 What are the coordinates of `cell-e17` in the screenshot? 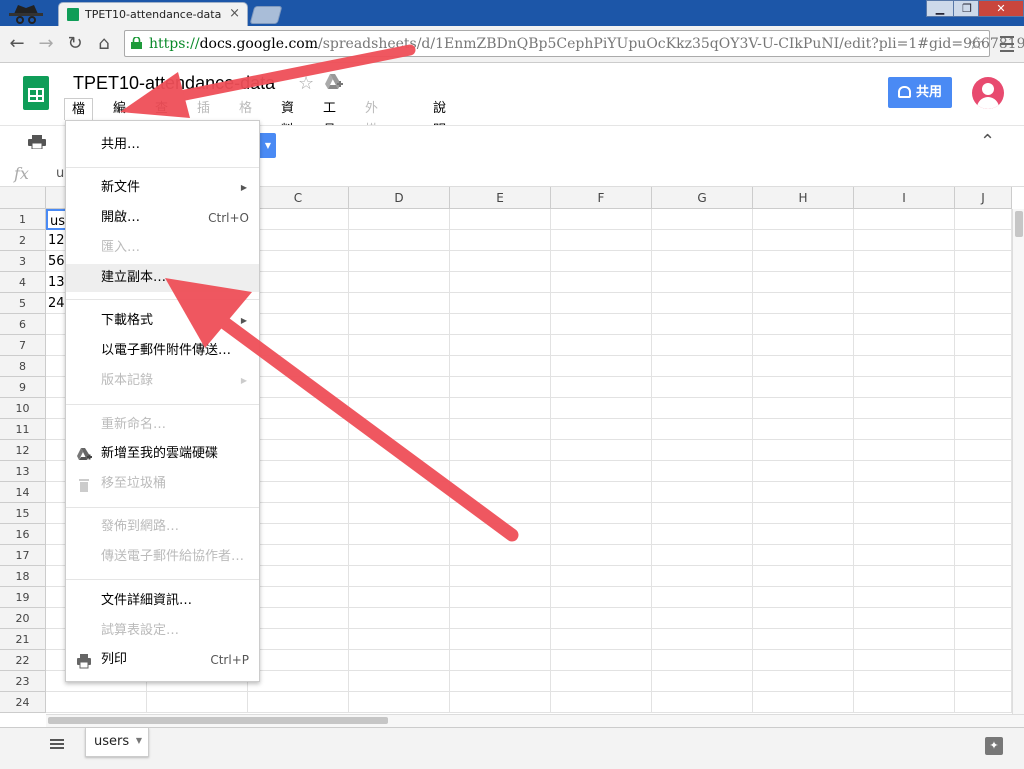 It's located at (500, 555).